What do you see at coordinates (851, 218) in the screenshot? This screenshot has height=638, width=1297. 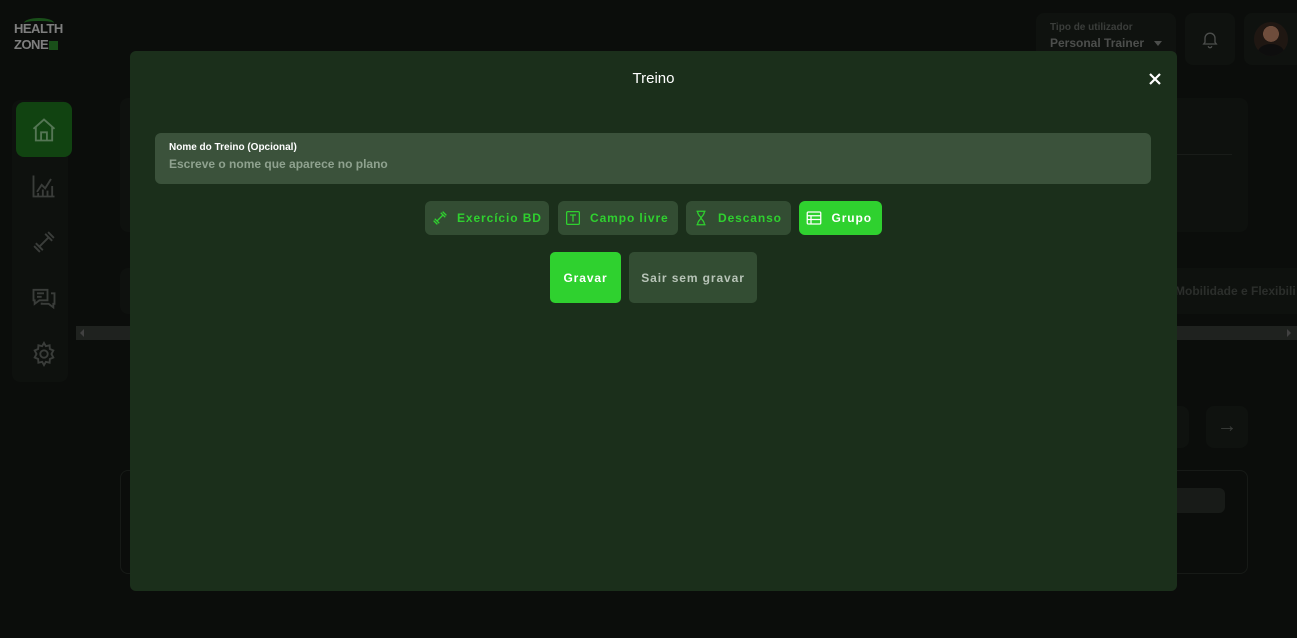 I see `add-group-label: Grupo` at bounding box center [851, 218].